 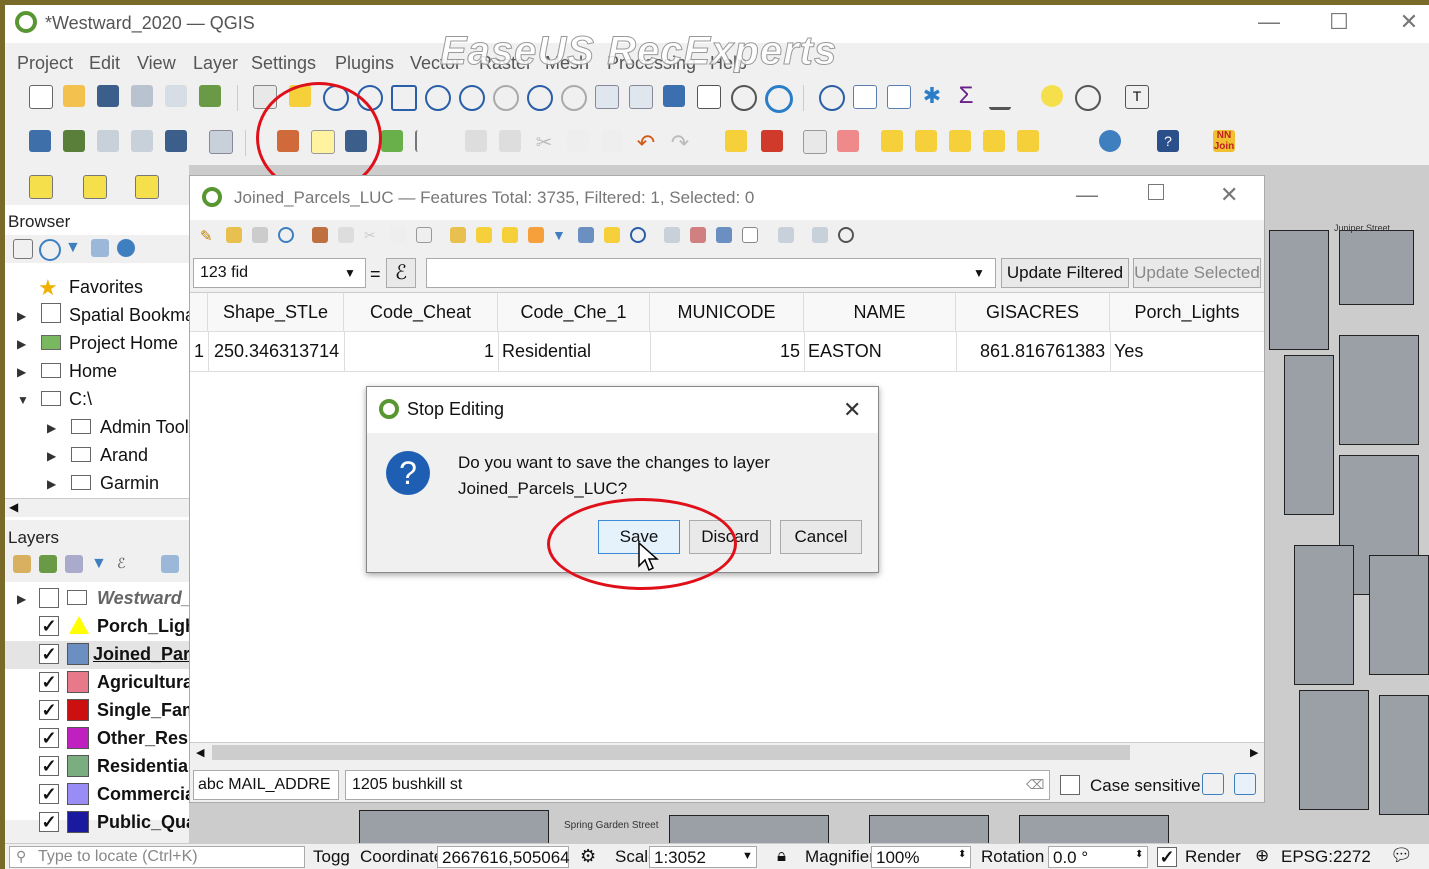 I want to click on identify-features-icon, so click(x=832, y=98).